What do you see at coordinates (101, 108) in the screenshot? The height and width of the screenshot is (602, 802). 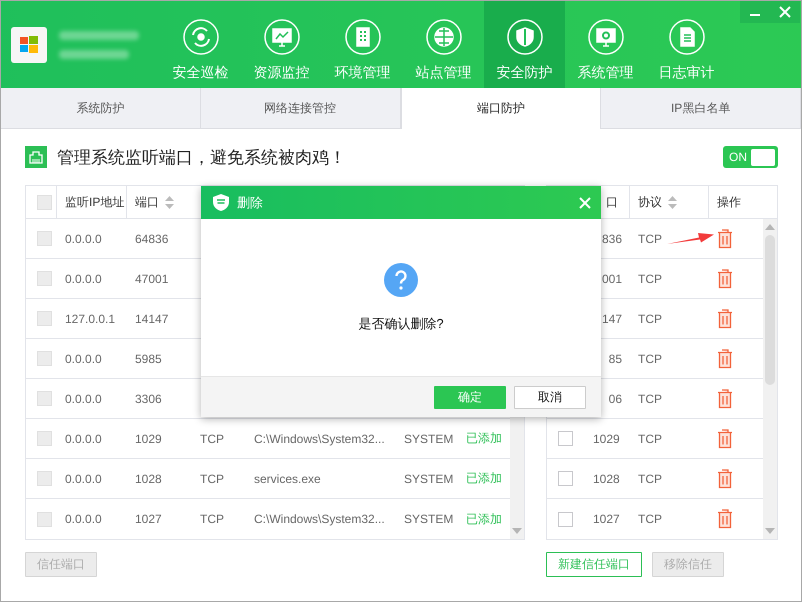 I see `tab: 系统防护` at bounding box center [101, 108].